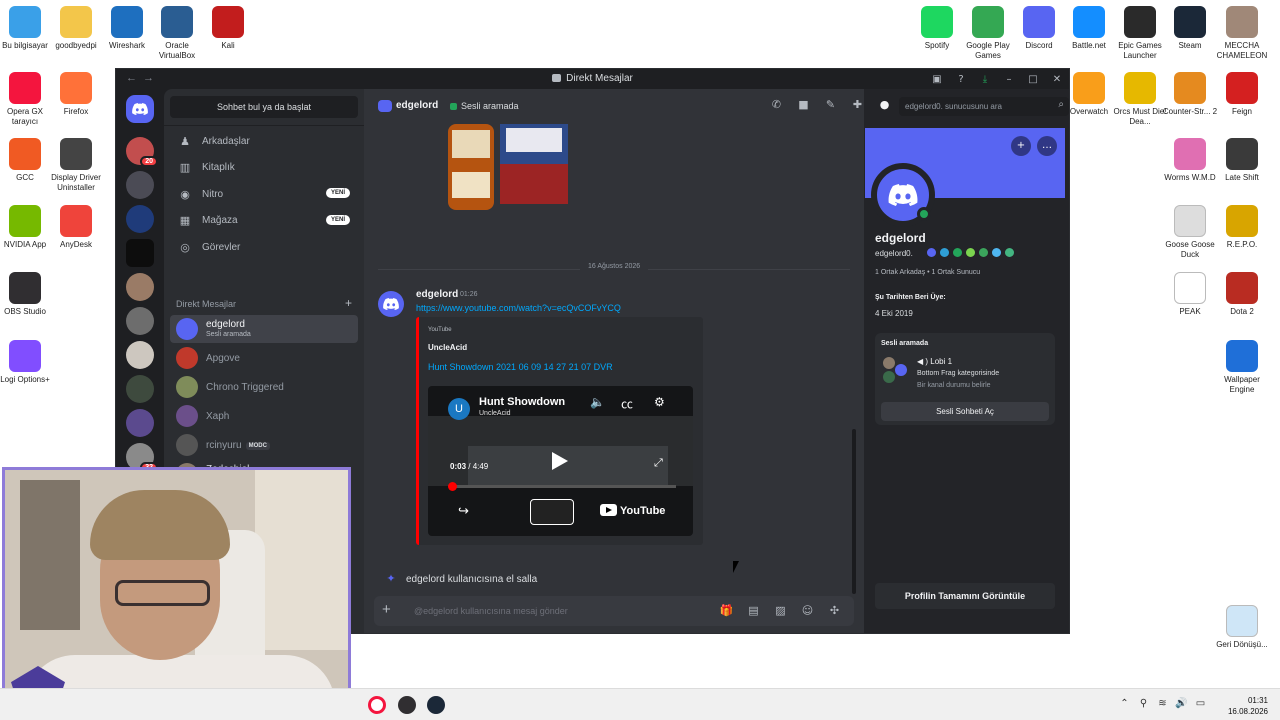 This screenshot has width=1280, height=720. What do you see at coordinates (27, 294) in the screenshot?
I see `desktop-icon: OBS Studio` at bounding box center [27, 294].